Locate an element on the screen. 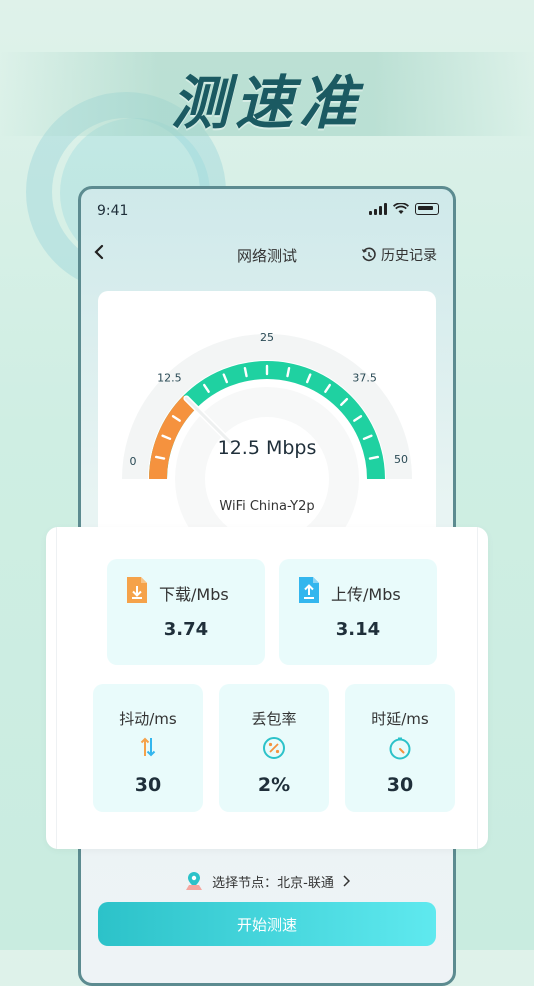 This screenshot has height=986, width=534. status-icons is located at coordinates (404, 209).